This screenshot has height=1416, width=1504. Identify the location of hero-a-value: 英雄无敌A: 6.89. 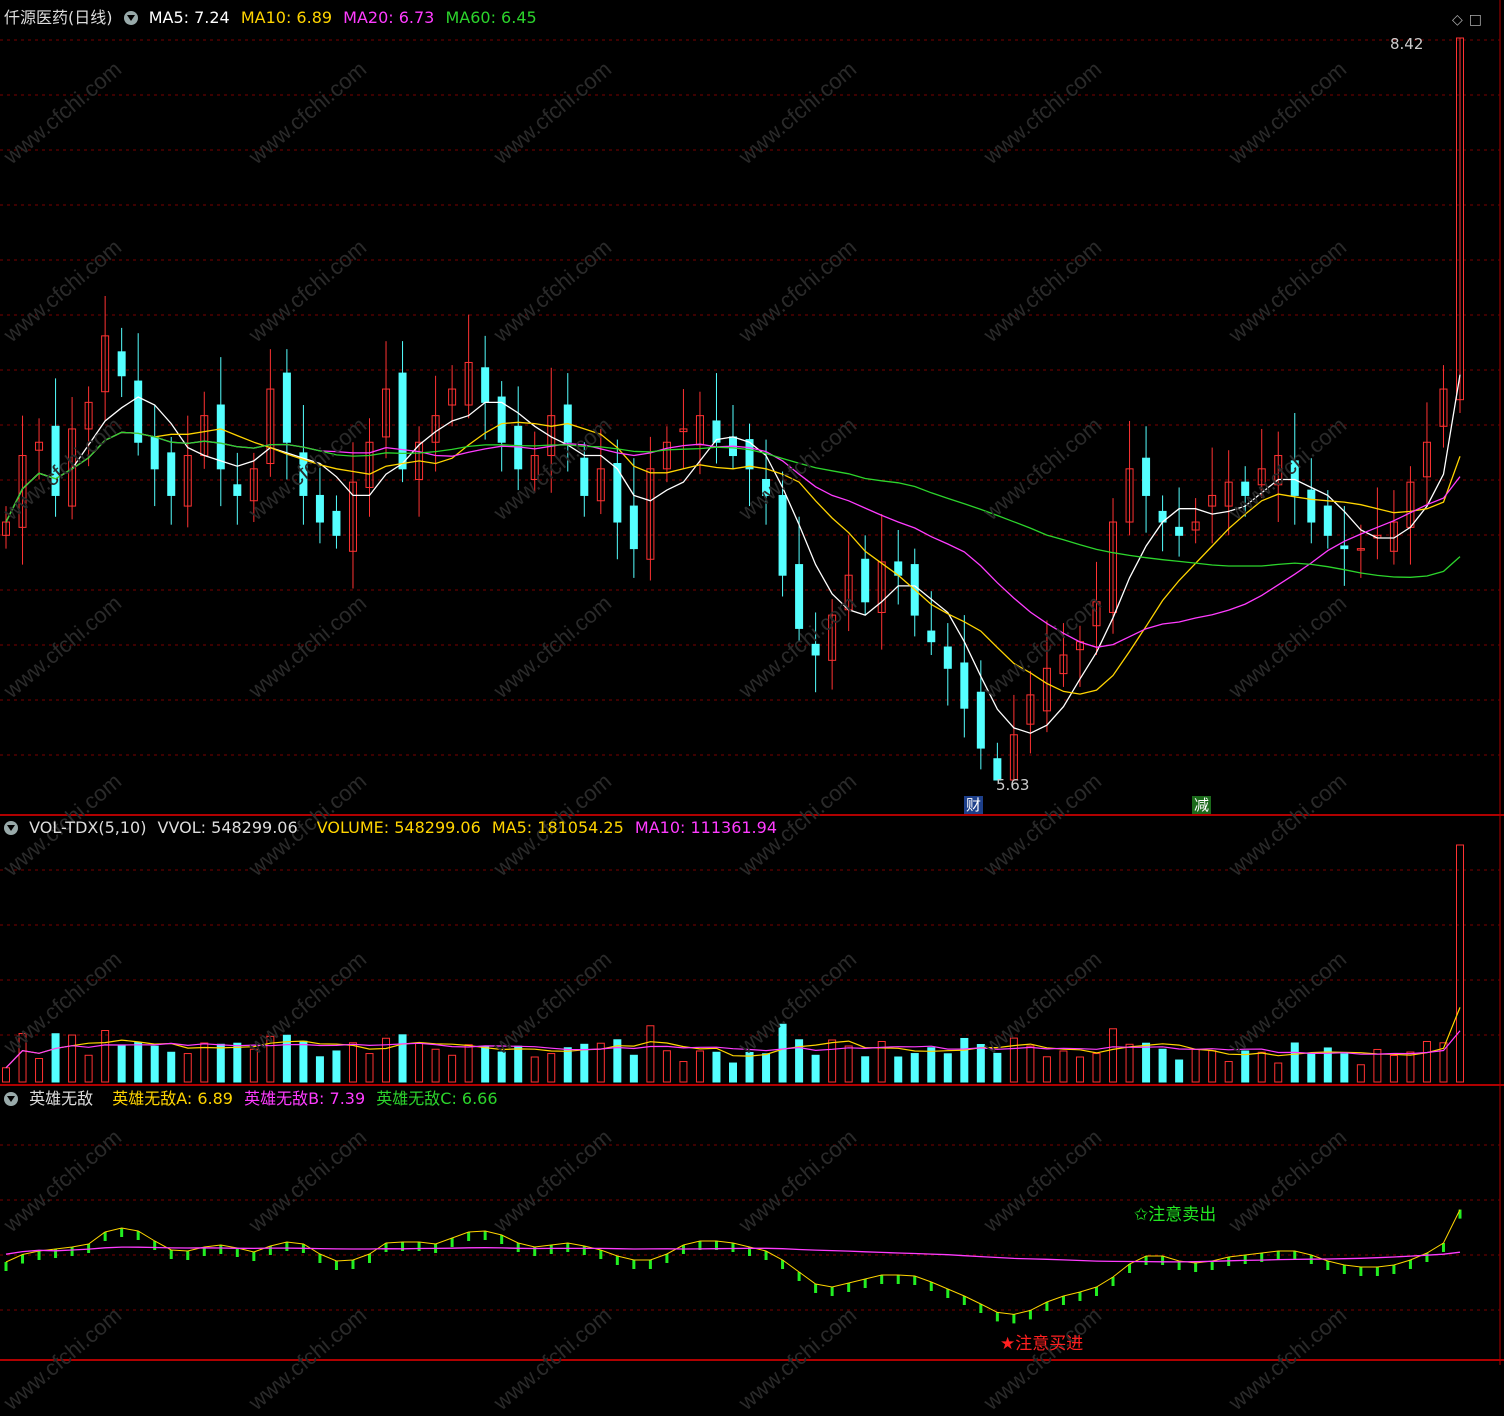
(172, 1098).